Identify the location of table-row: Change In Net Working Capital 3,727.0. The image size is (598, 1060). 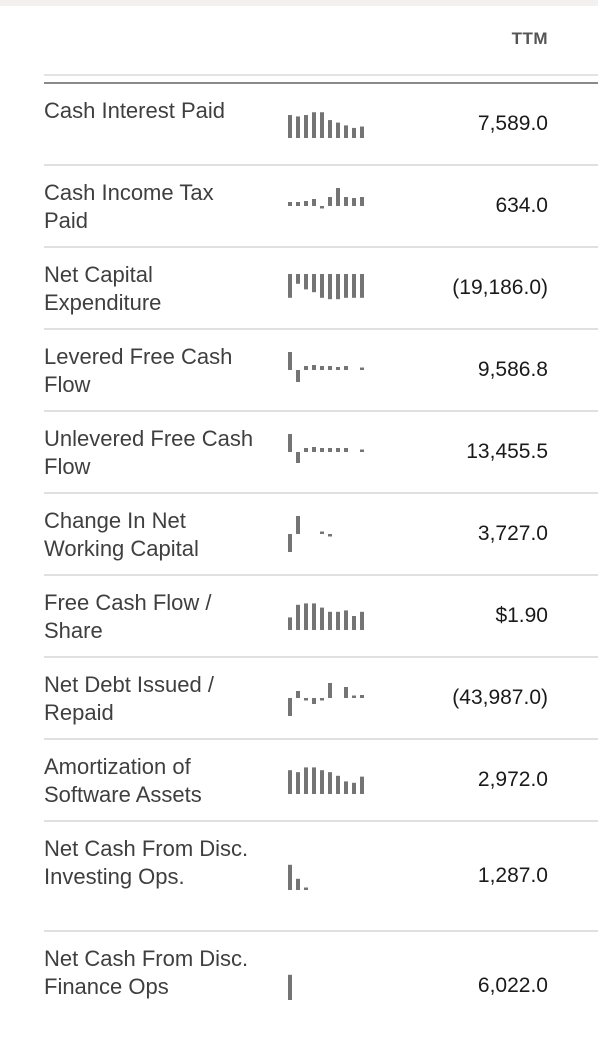
(321, 535).